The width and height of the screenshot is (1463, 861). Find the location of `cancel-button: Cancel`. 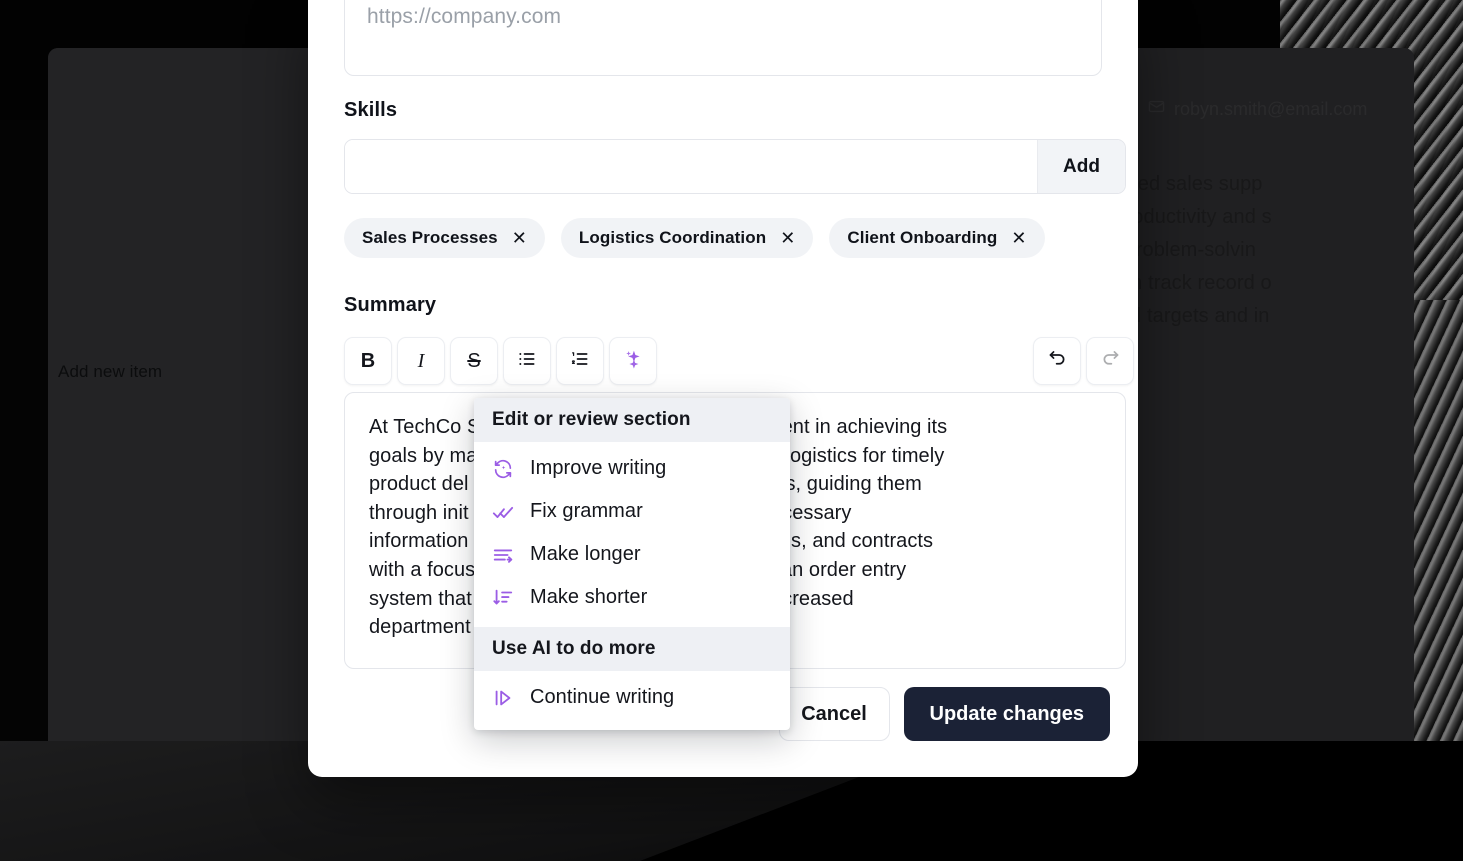

cancel-button: Cancel is located at coordinates (834, 714).